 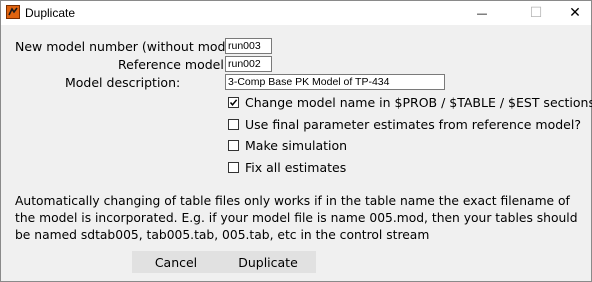 What do you see at coordinates (296, 145) in the screenshot?
I see `make-simulation-text: Make simulation` at bounding box center [296, 145].